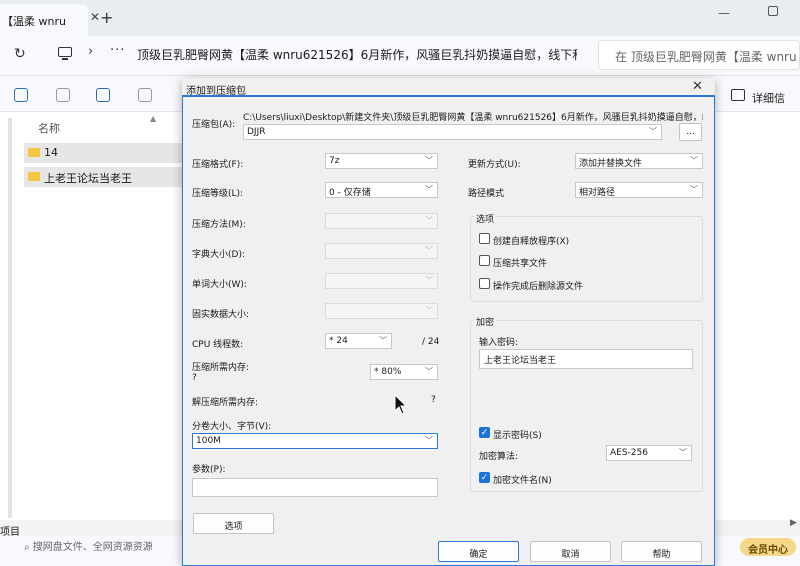 Image resolution: width=800 pixels, height=566 pixels. What do you see at coordinates (649, 453) in the screenshot?
I see `enc-method-select: AES-256 ﹀` at bounding box center [649, 453].